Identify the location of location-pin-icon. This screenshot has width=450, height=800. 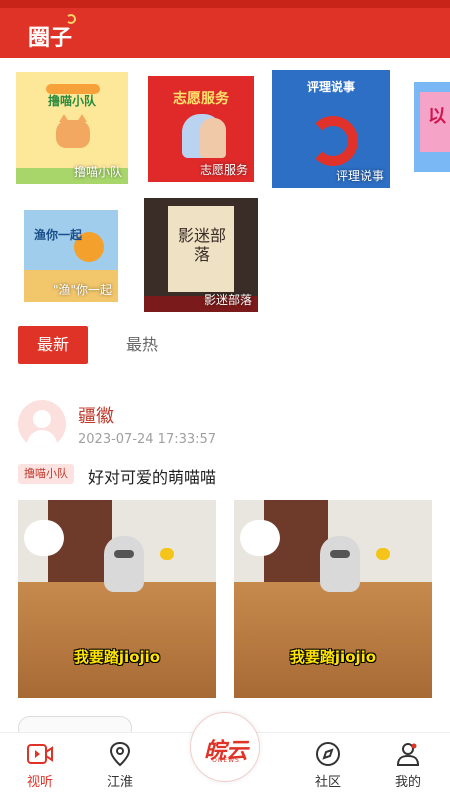
(120, 754).